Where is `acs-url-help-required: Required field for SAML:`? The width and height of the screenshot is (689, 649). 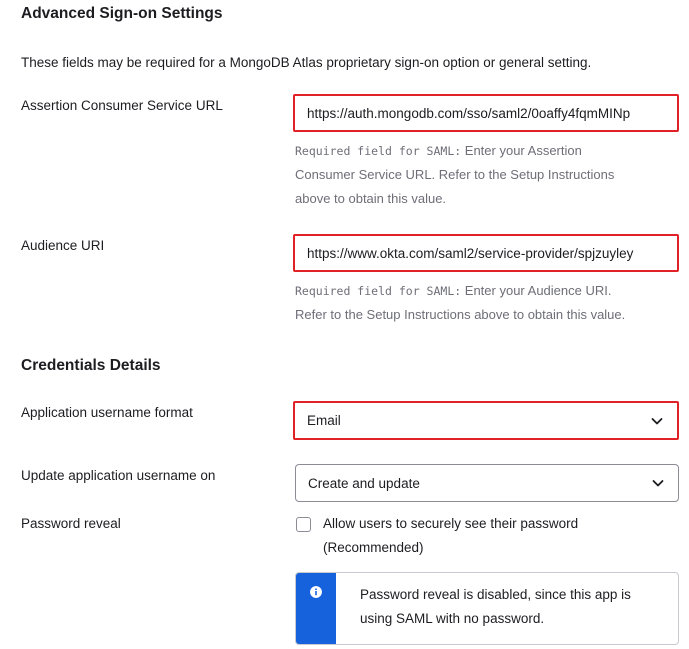 acs-url-help-required: Required field for SAML: is located at coordinates (378, 151).